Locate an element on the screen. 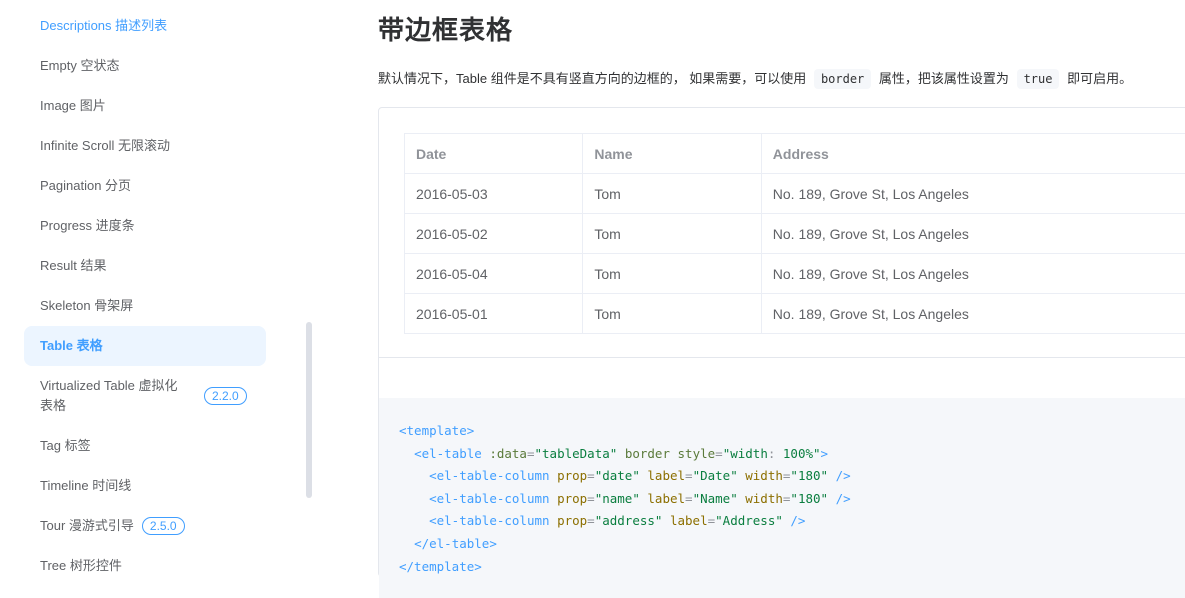 The height and width of the screenshot is (598, 1185). code-attr: border is located at coordinates (647, 453).